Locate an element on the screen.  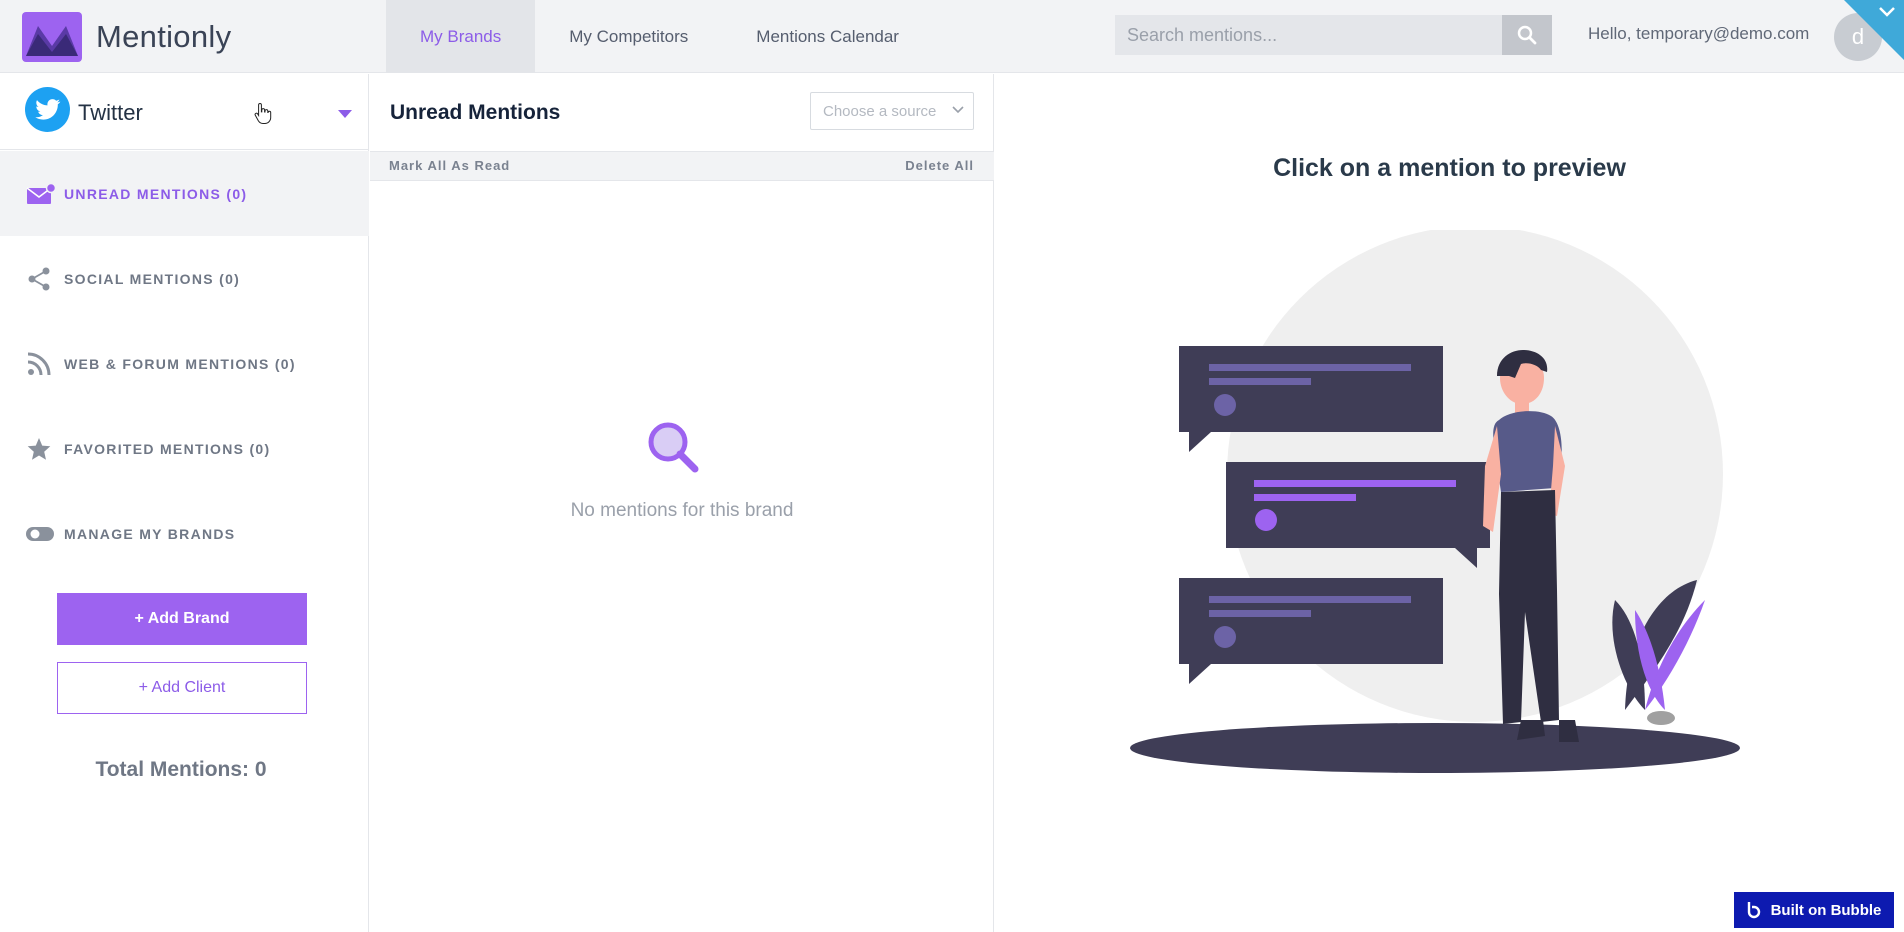
bubble-logo-icon is located at coordinates (1753, 910).